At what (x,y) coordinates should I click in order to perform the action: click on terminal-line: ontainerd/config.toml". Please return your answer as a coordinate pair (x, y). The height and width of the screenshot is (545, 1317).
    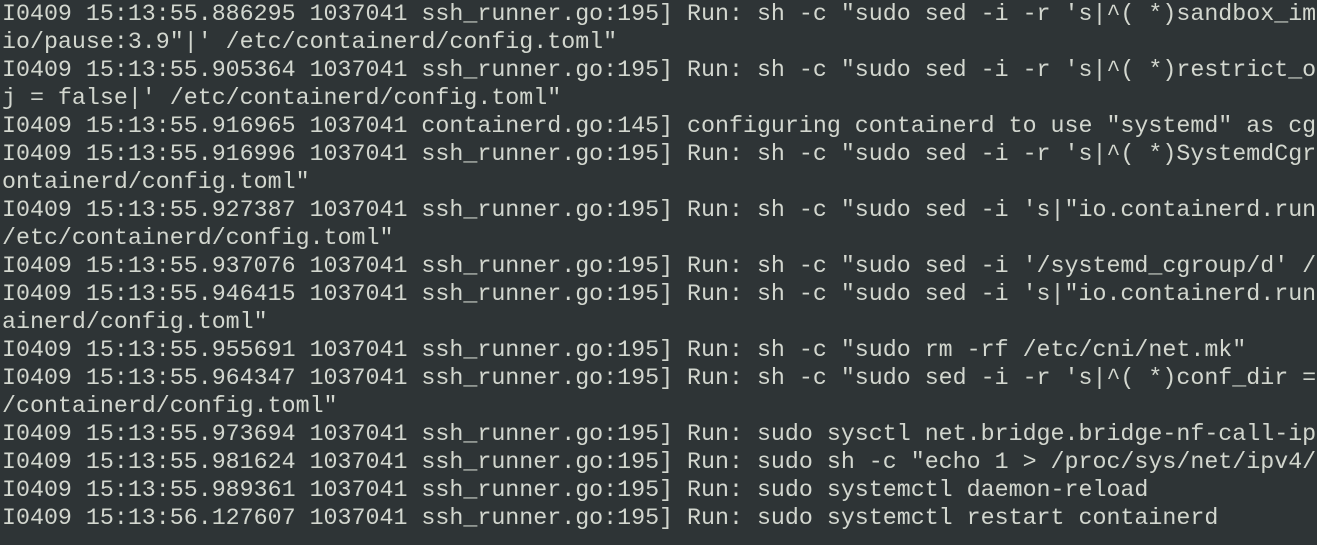
    Looking at the image, I should click on (156, 182).